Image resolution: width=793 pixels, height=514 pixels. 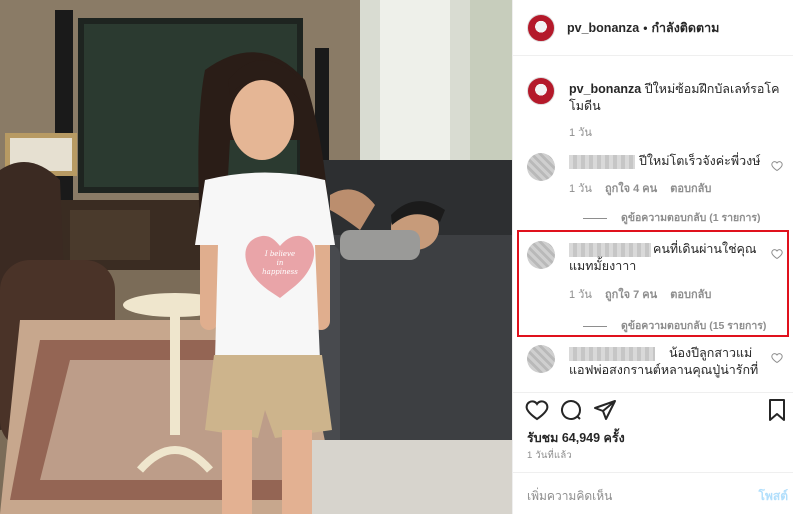 What do you see at coordinates (653, 412) in the screenshot?
I see `post-actions` at bounding box center [653, 412].